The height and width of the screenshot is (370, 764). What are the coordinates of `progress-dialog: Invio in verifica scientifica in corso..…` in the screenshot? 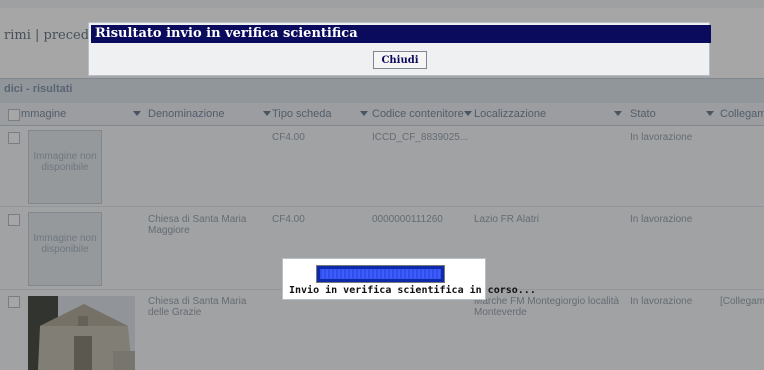 It's located at (409, 279).